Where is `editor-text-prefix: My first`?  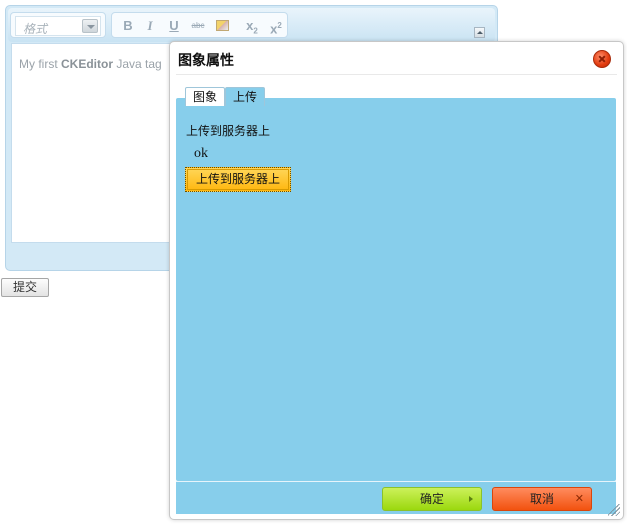 editor-text-prefix: My first is located at coordinates (40, 64).